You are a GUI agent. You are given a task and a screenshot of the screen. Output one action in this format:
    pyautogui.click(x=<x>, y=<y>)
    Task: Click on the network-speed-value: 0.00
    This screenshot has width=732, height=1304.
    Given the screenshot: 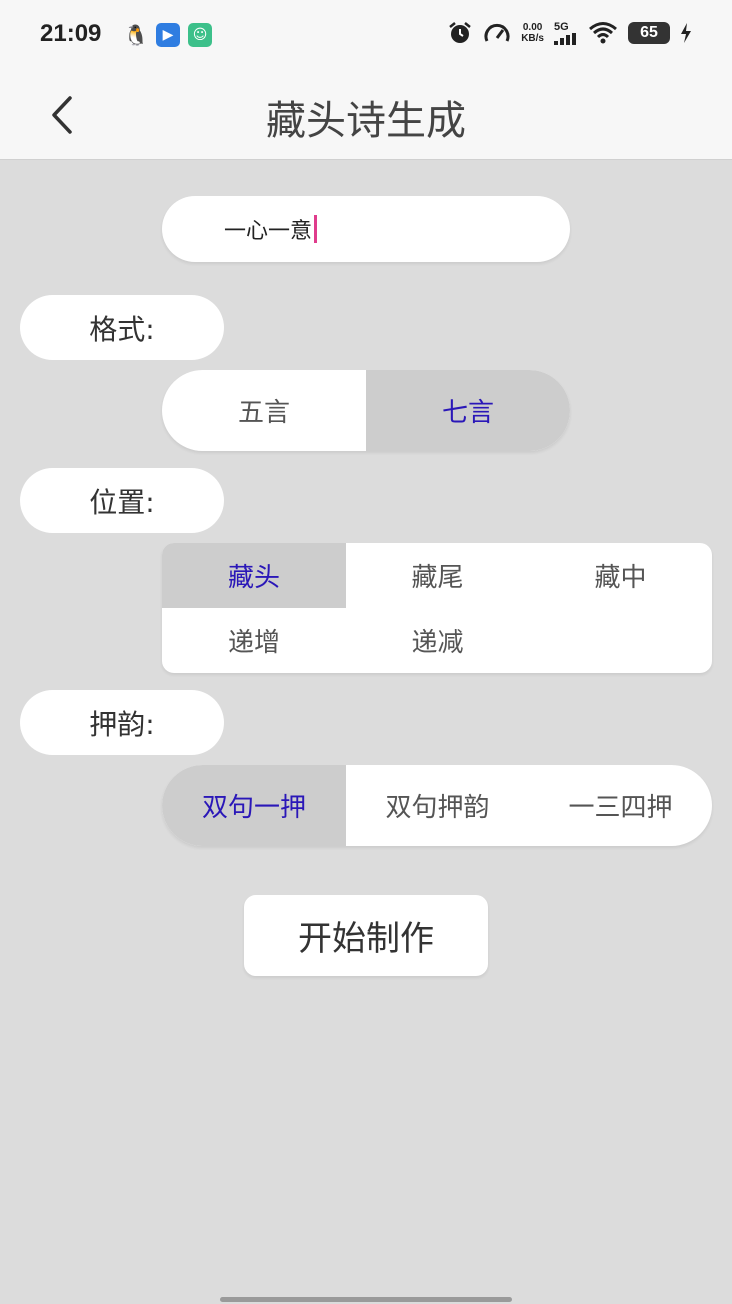 What is the action you would take?
    pyautogui.click(x=532, y=27)
    